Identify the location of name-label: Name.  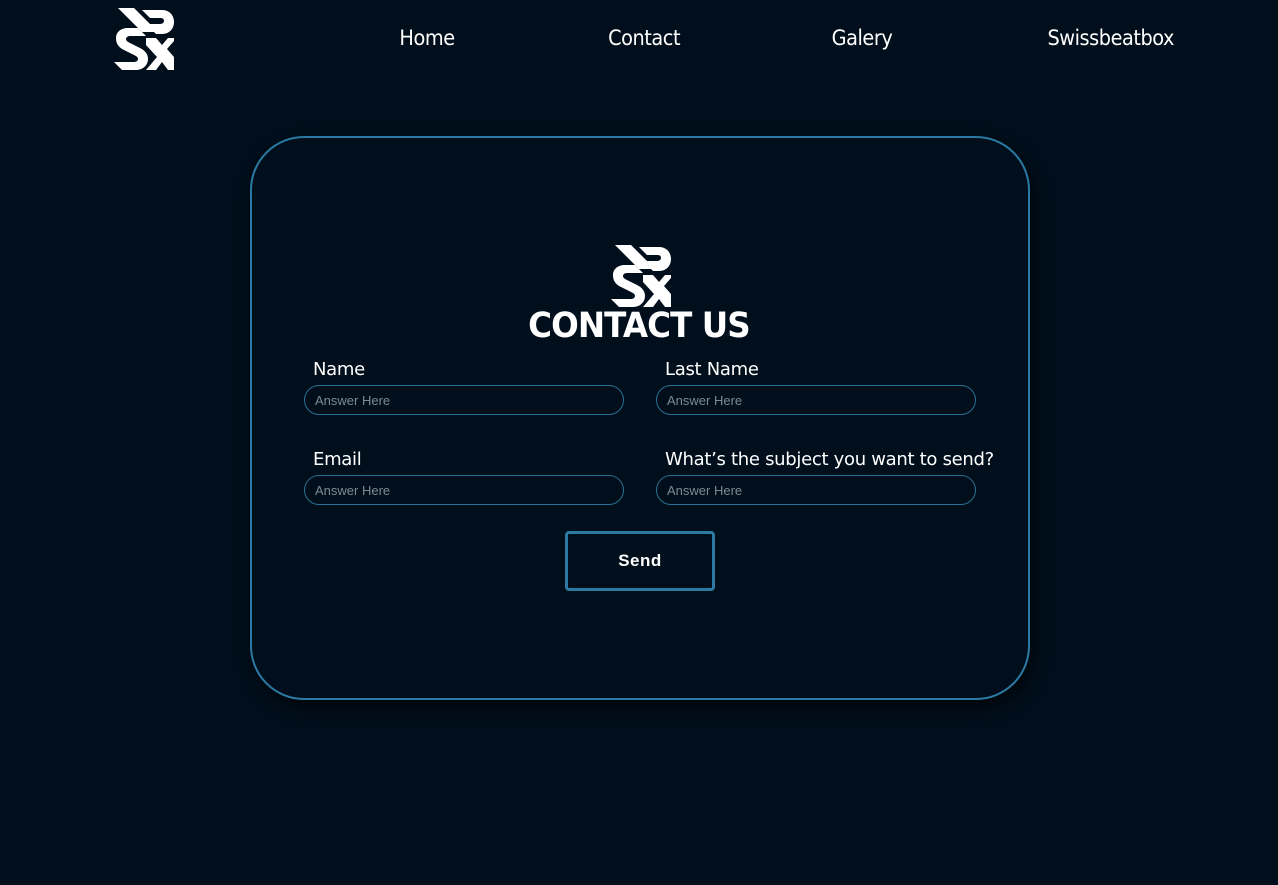
(339, 369).